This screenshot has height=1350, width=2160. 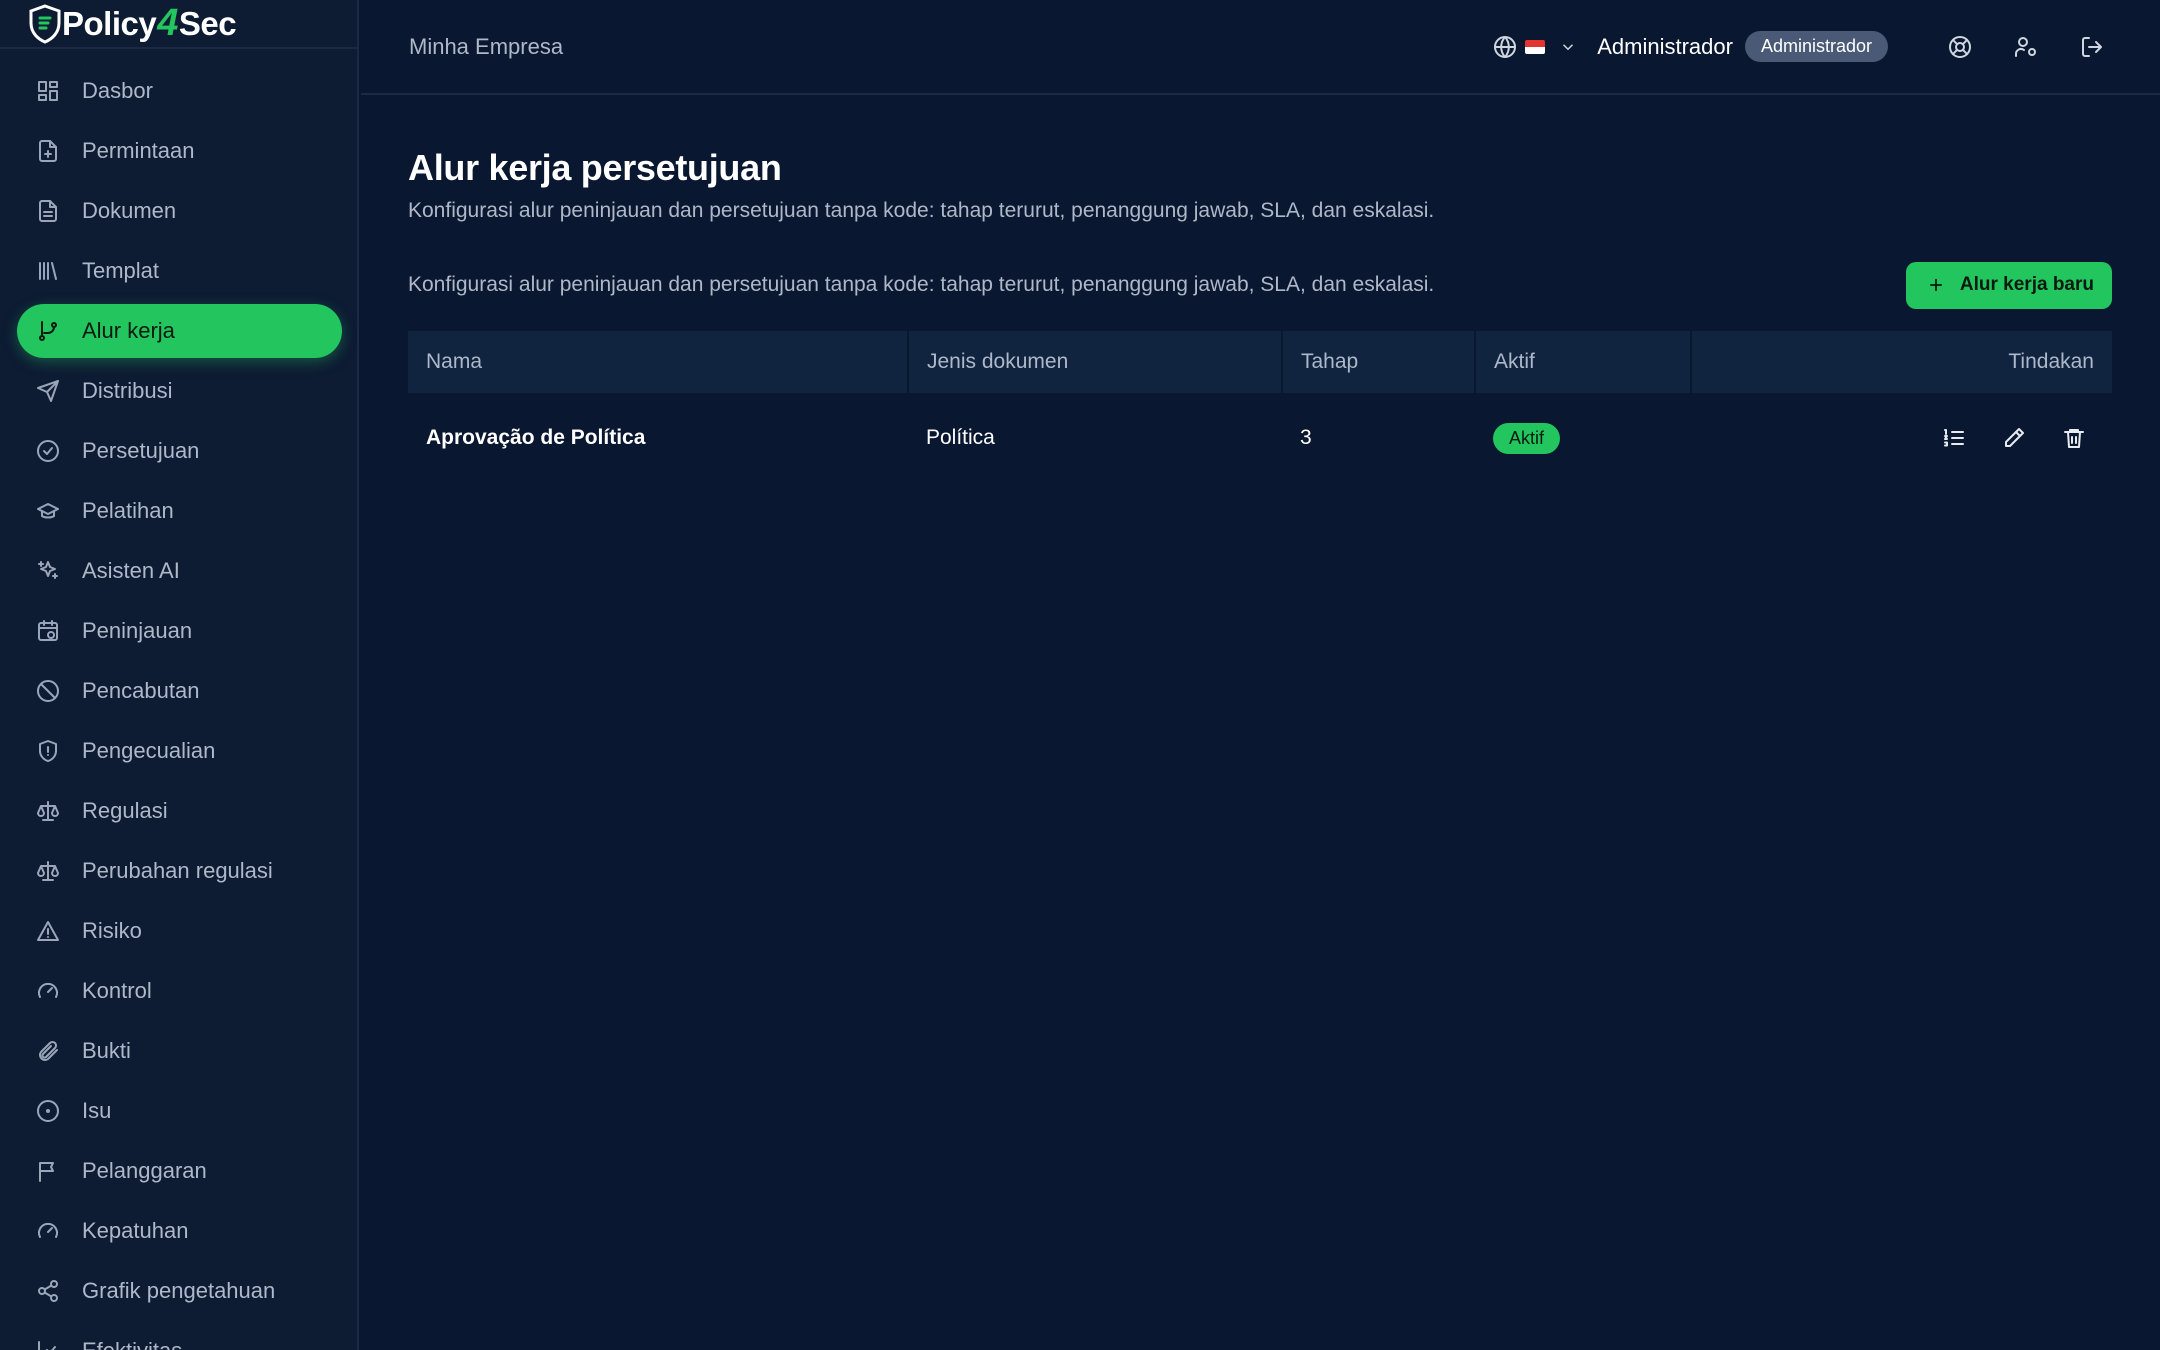 What do you see at coordinates (179, 1111) in the screenshot?
I see `sidebar-item-isu: Isu` at bounding box center [179, 1111].